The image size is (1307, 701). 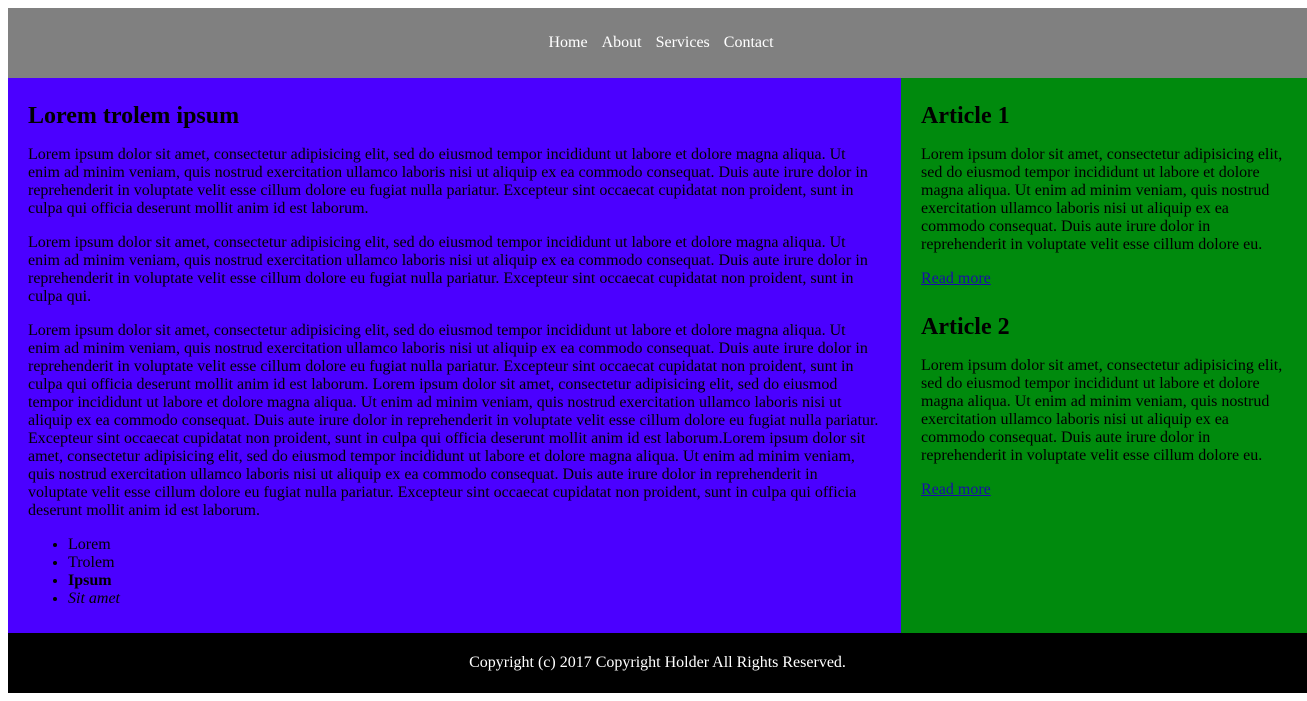 I want to click on article-1-read-more-link: Read more, so click(x=956, y=279).